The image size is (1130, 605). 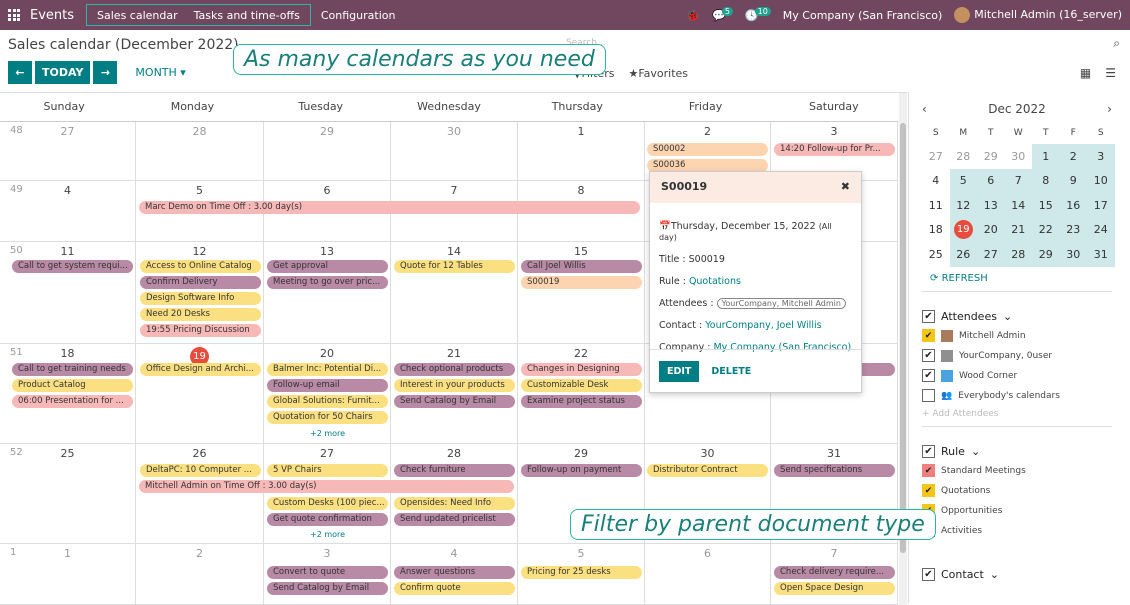 I want to click on attendees-toggle: ✔, so click(x=928, y=316).